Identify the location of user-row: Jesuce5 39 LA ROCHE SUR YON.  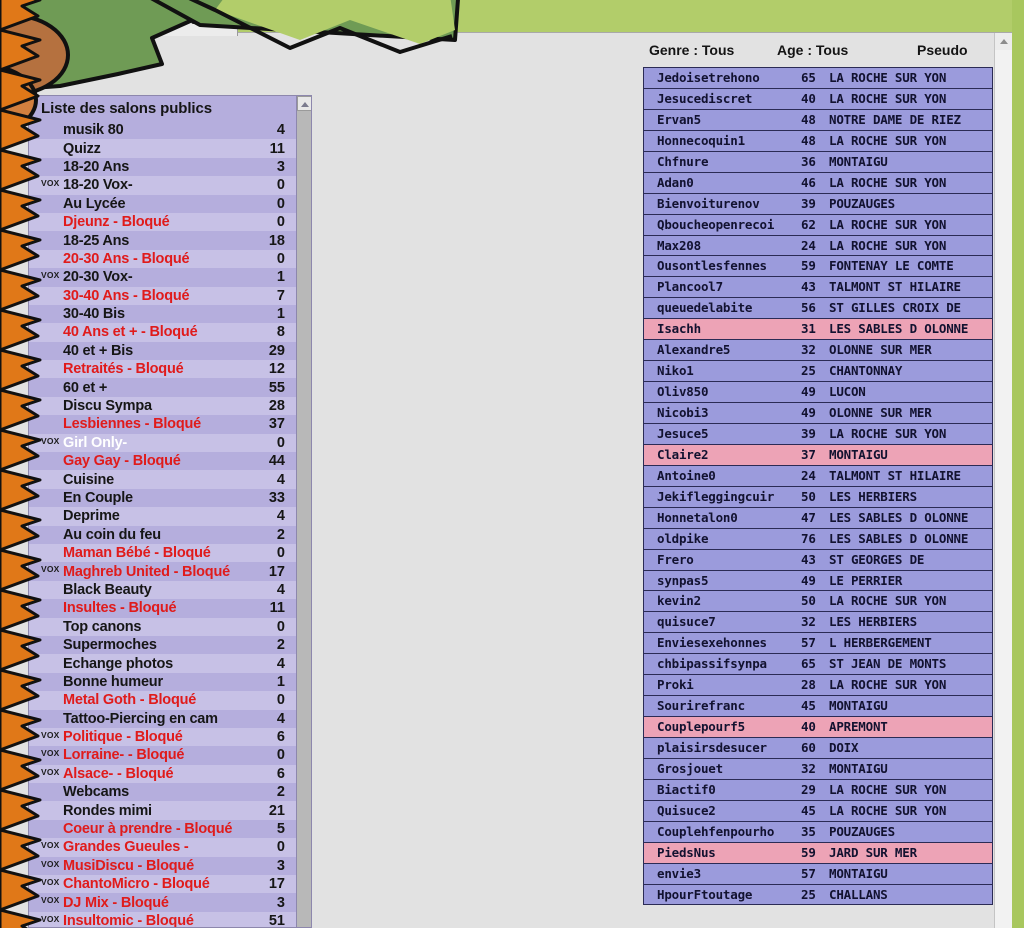
(818, 433).